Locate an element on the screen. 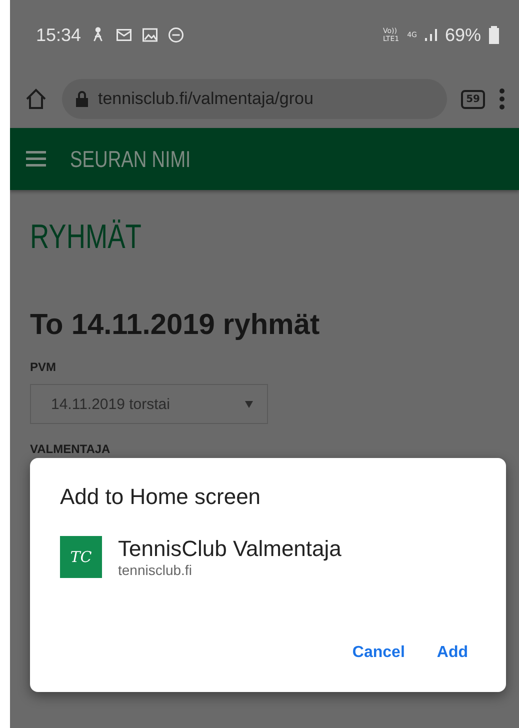  date-select: 14.11.2019 torstai is located at coordinates (149, 404).